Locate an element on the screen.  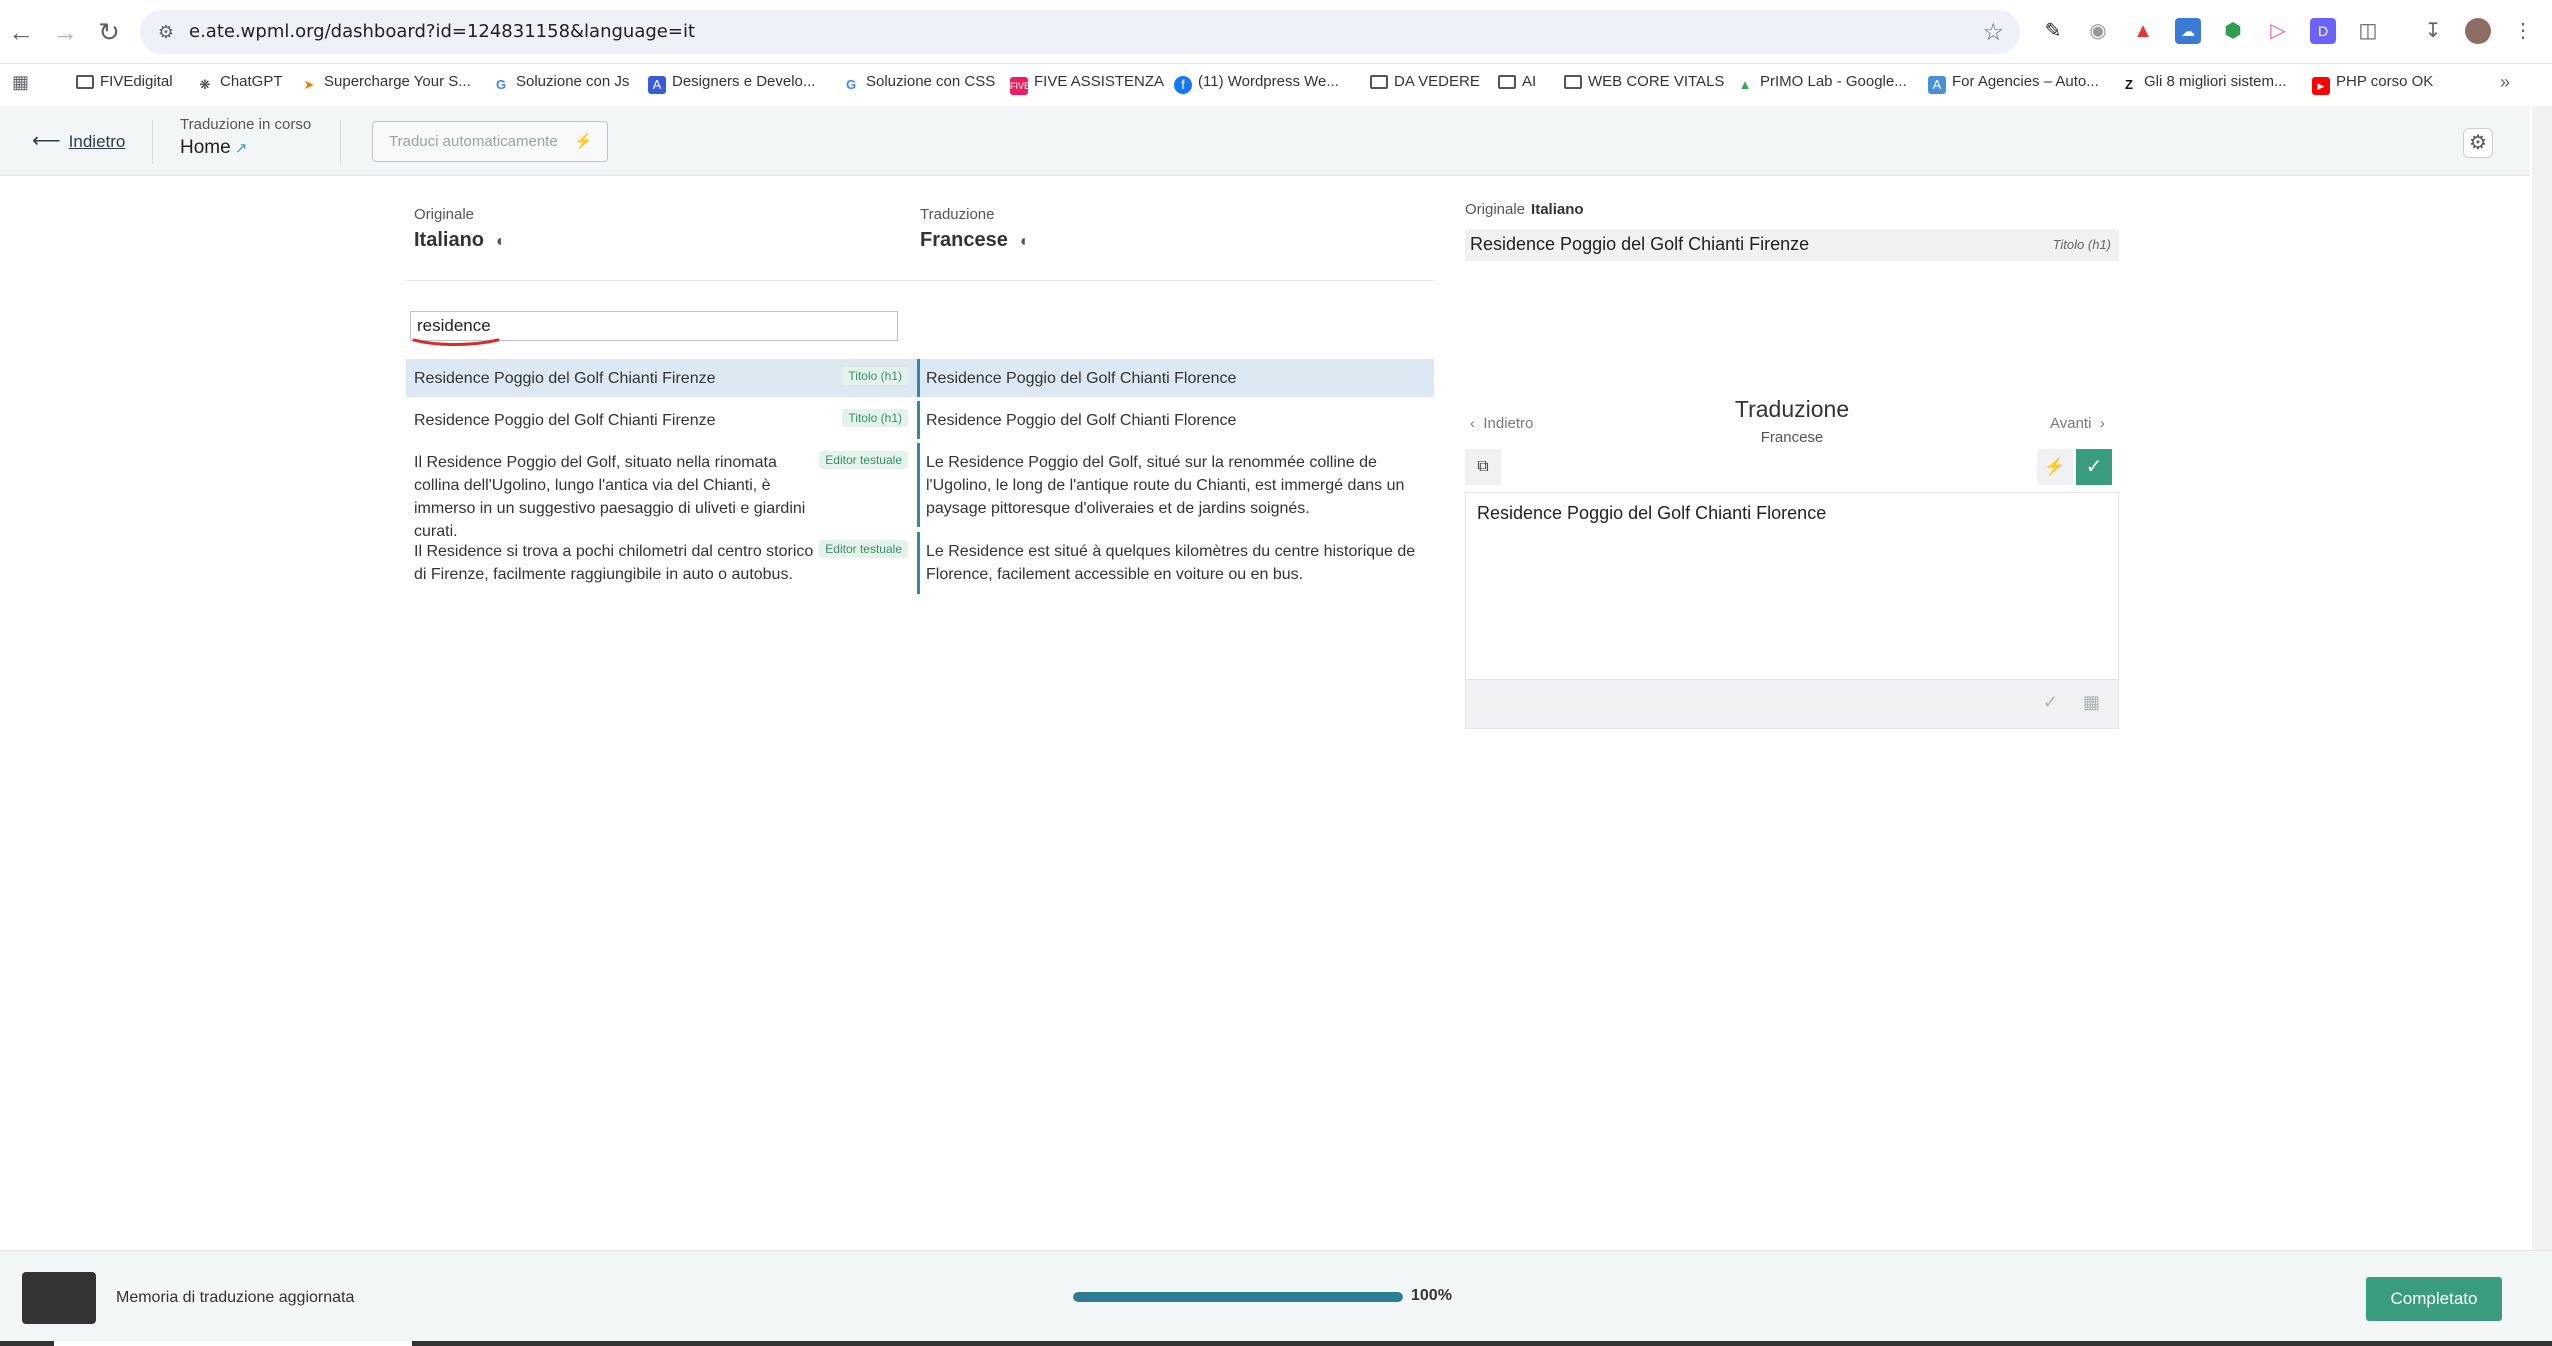
profile-avatar is located at coordinates (2478, 31).